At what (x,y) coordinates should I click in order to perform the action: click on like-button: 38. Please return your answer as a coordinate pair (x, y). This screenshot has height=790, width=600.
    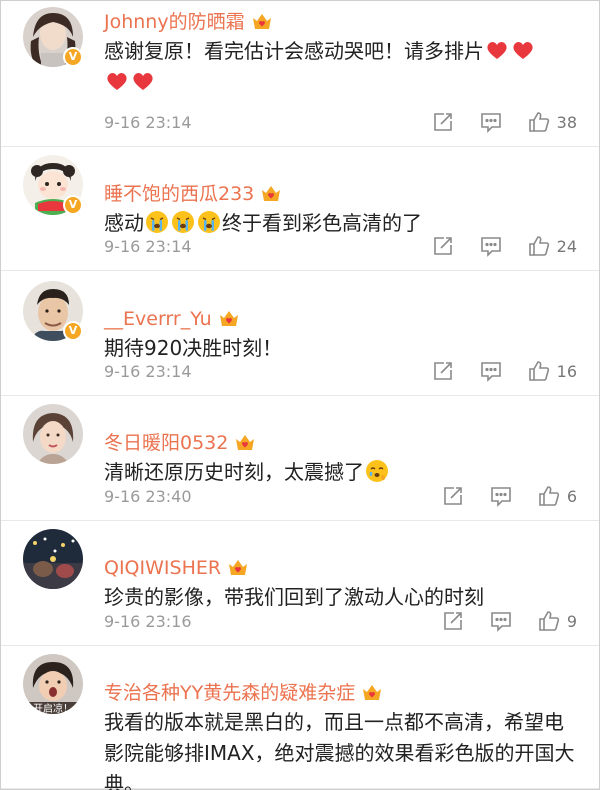
    Looking at the image, I should click on (552, 122).